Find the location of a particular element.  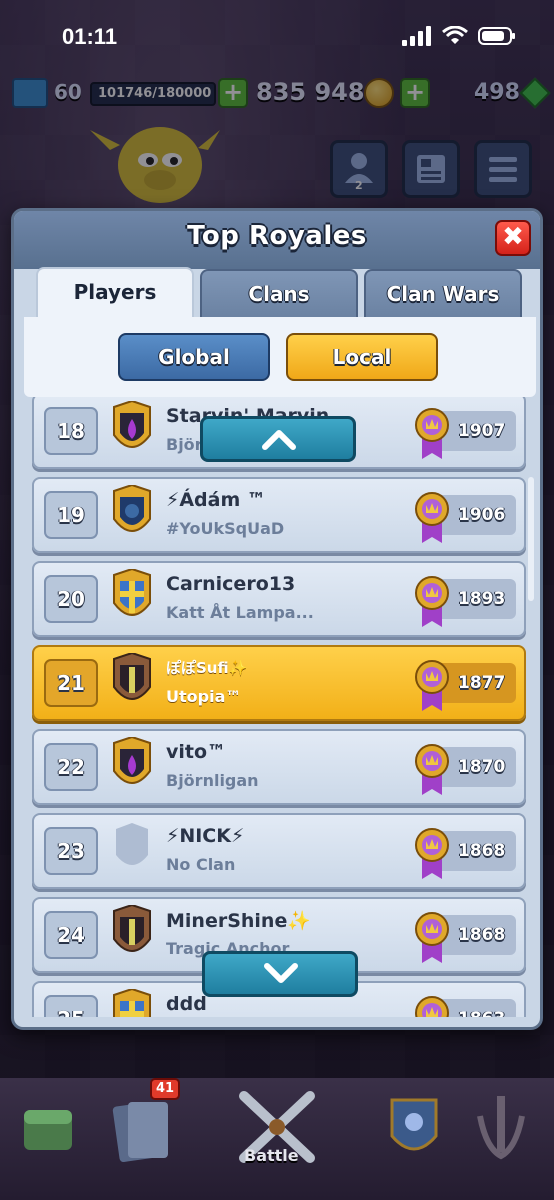

rank-number: 18 is located at coordinates (71, 431).